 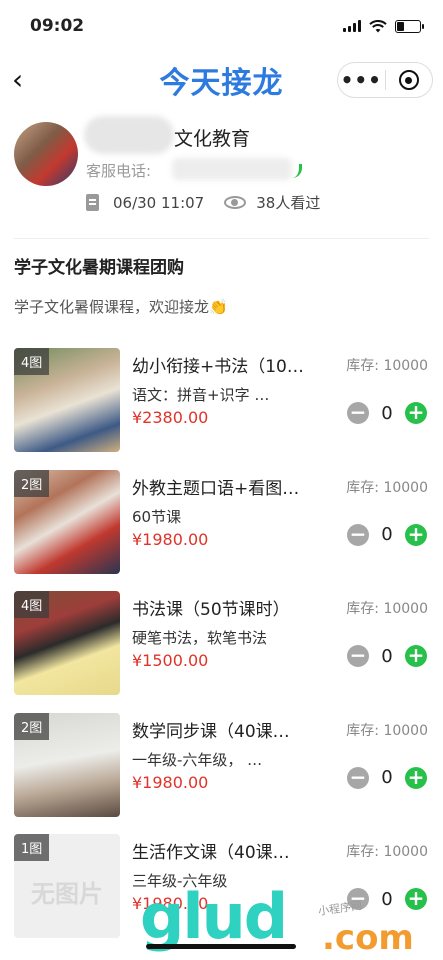 What do you see at coordinates (235, 202) in the screenshot?
I see `eye-icon` at bounding box center [235, 202].